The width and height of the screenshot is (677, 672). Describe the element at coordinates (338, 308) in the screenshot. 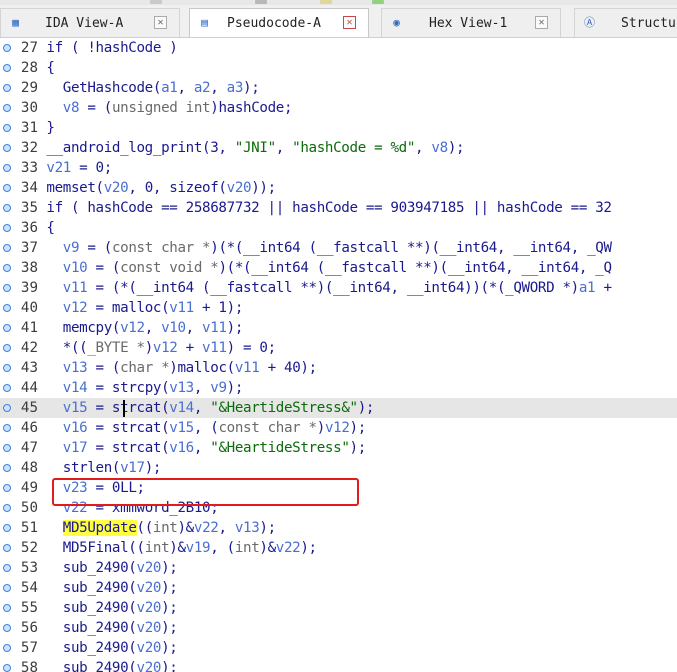

I see `code-line: 40 v12 = malloc(v11 + 1);` at that location.